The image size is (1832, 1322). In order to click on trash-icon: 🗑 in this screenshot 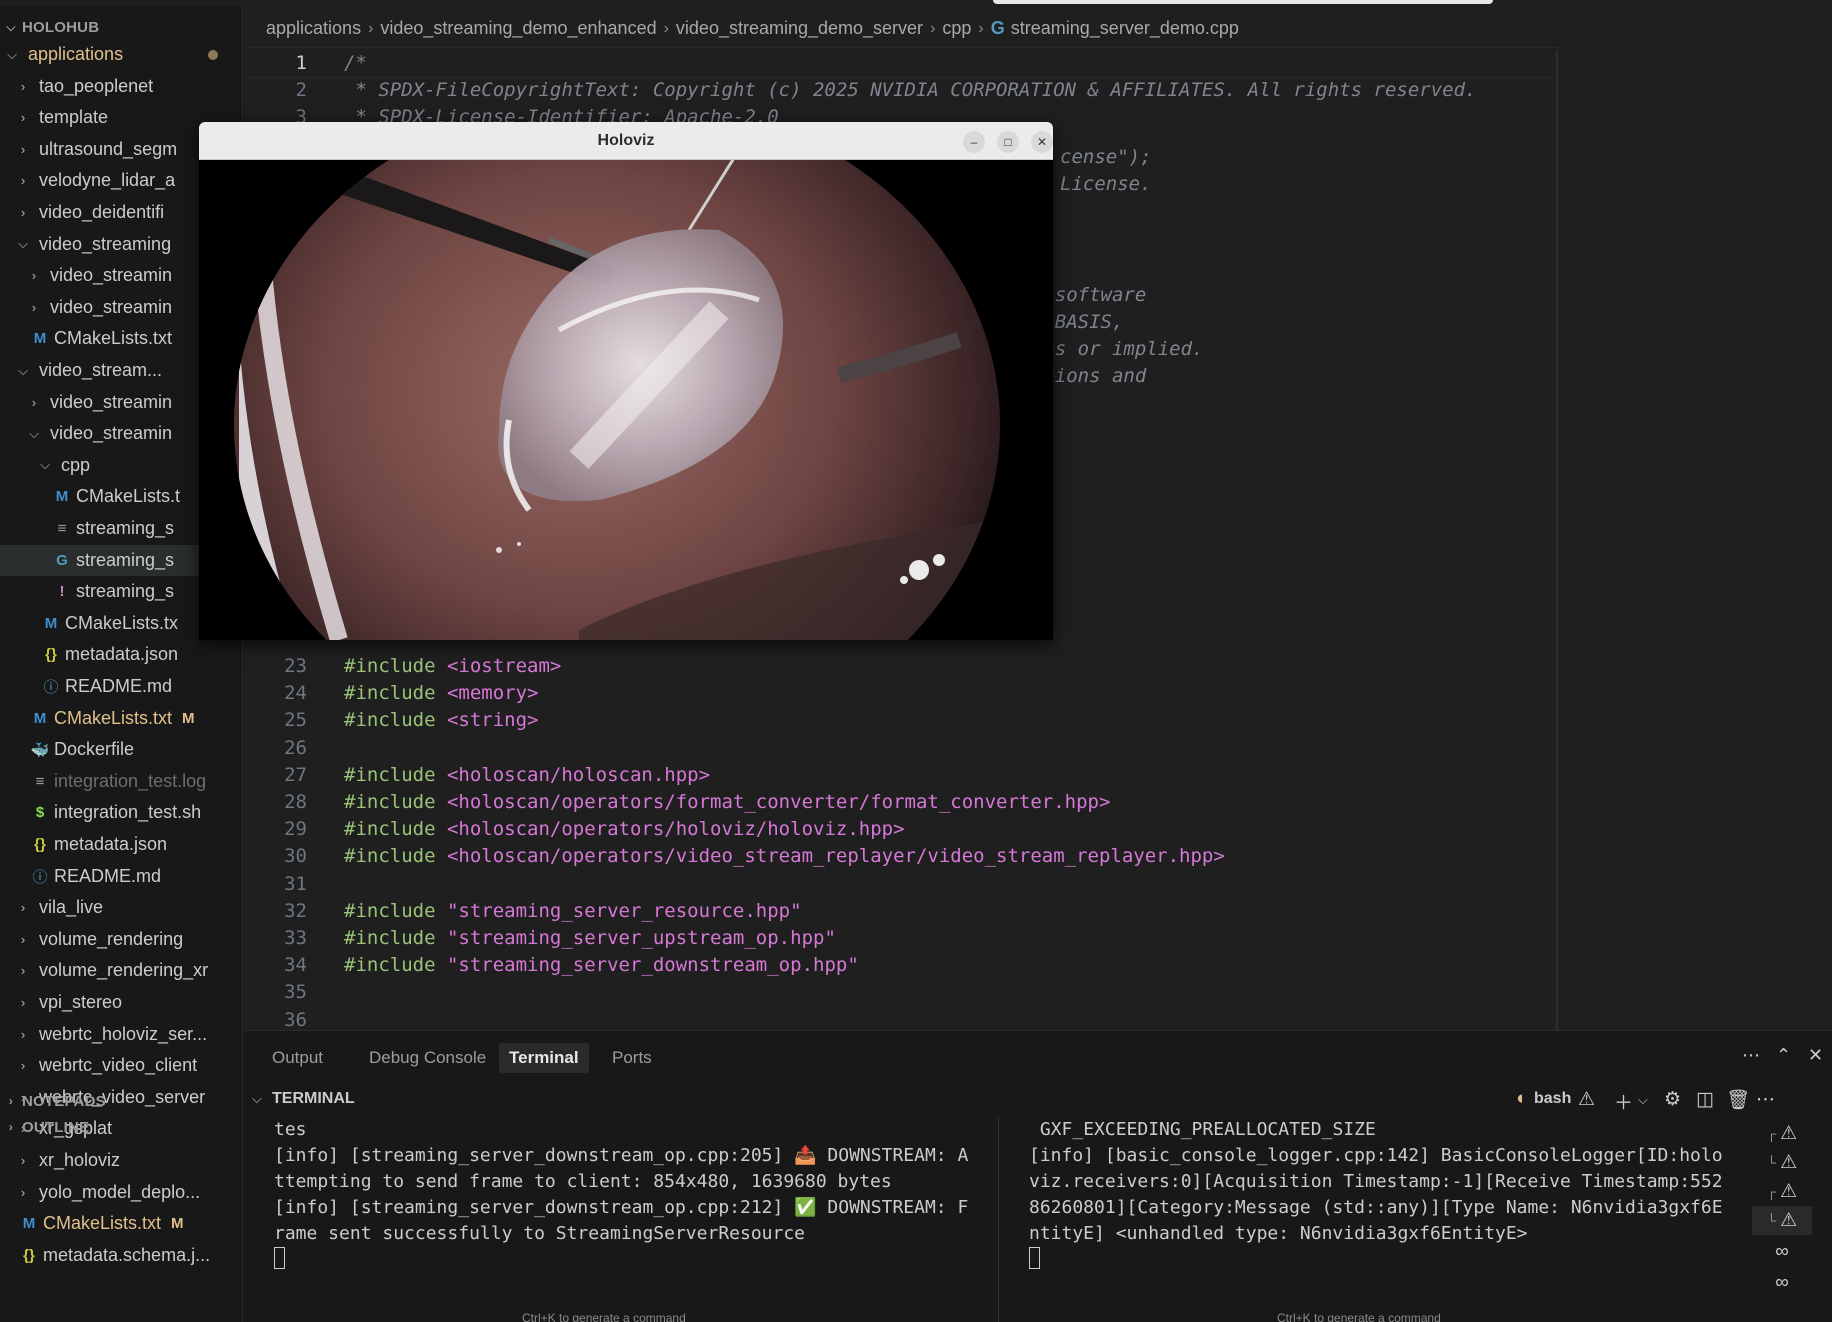, I will do `click(1738, 1100)`.